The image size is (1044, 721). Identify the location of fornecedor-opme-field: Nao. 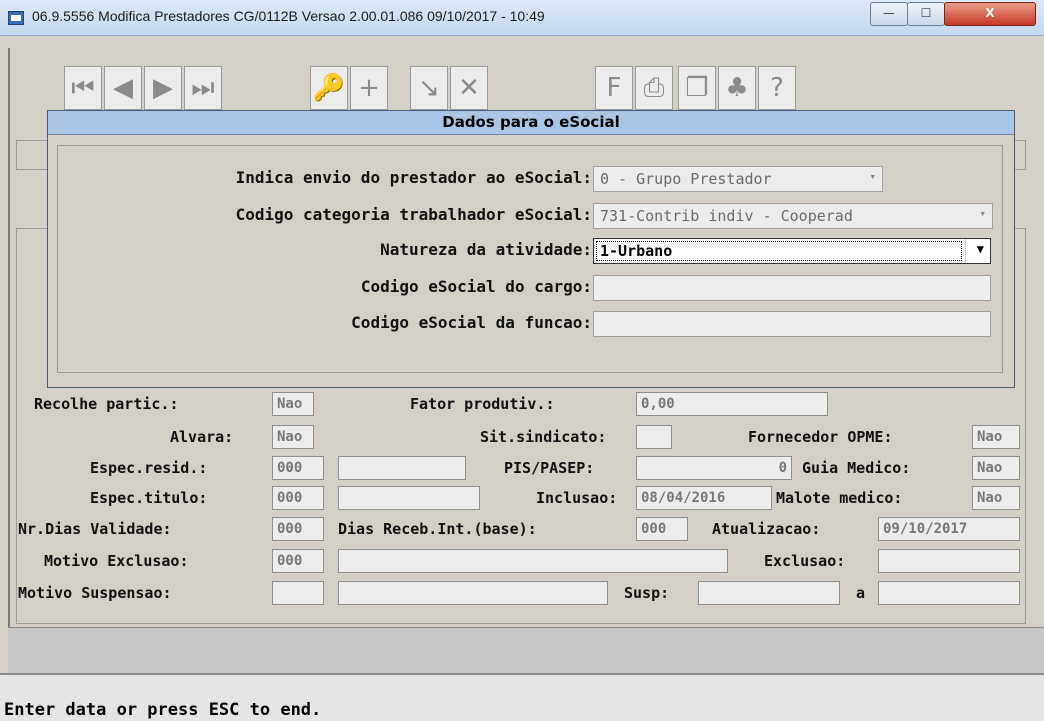
(996, 437).